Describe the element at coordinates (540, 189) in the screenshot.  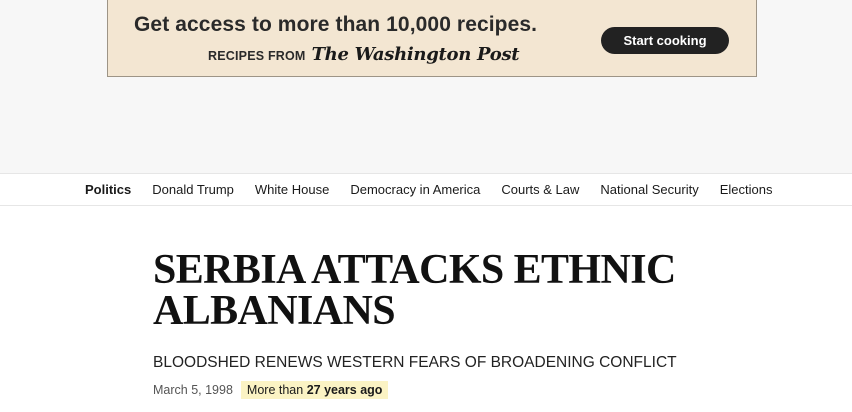
I see `nav-item-courts-law: Courts & Law` at that location.